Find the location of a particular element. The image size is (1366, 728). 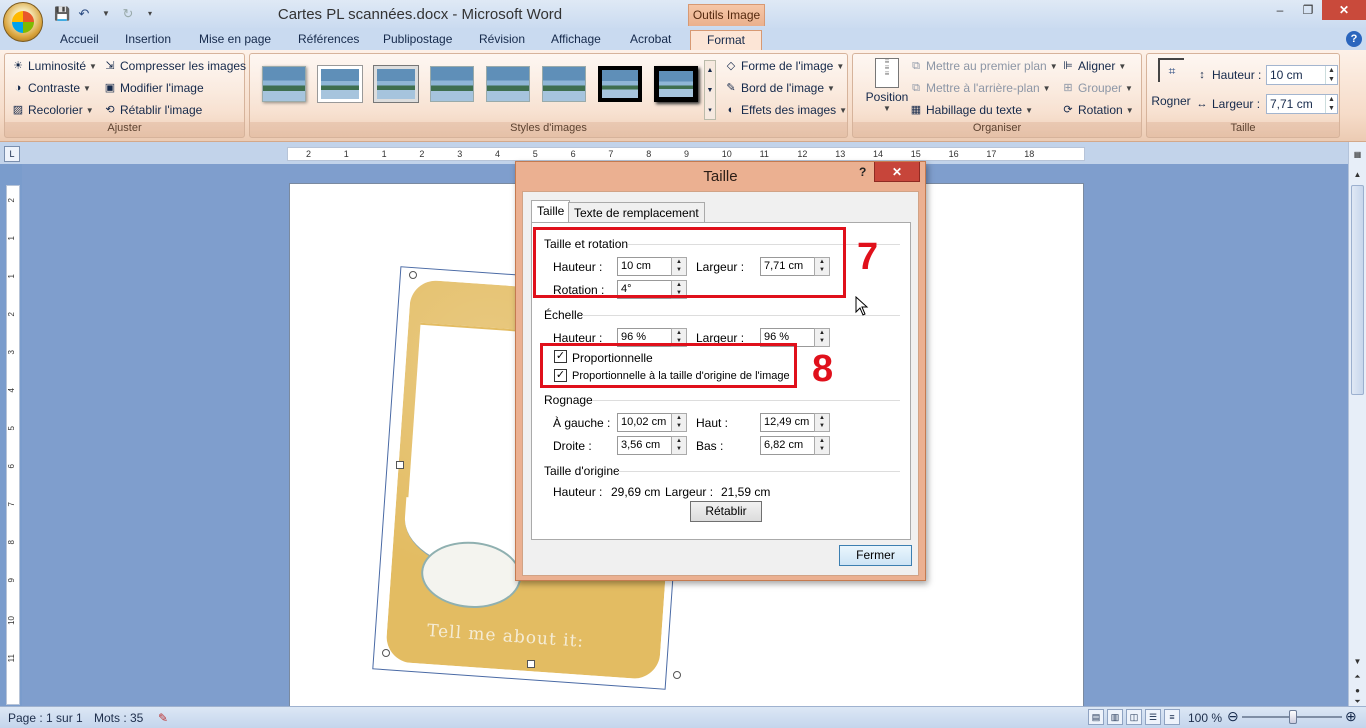

compresser-button: ⇲ Compresser les images is located at coordinates (174, 66).